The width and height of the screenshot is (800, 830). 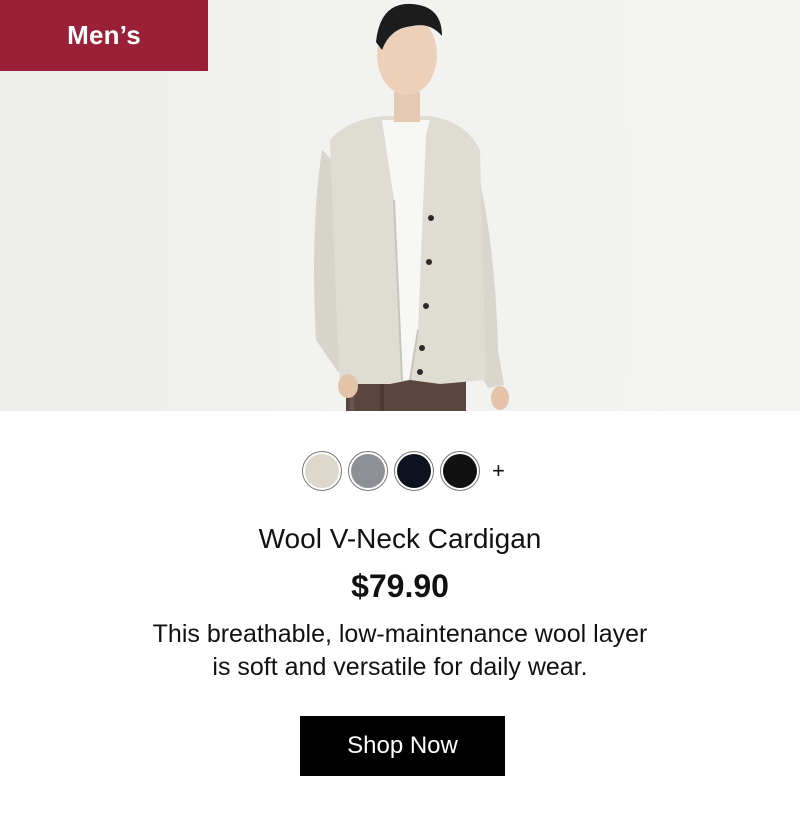 What do you see at coordinates (498, 471) in the screenshot?
I see `more-colors-icon: +` at bounding box center [498, 471].